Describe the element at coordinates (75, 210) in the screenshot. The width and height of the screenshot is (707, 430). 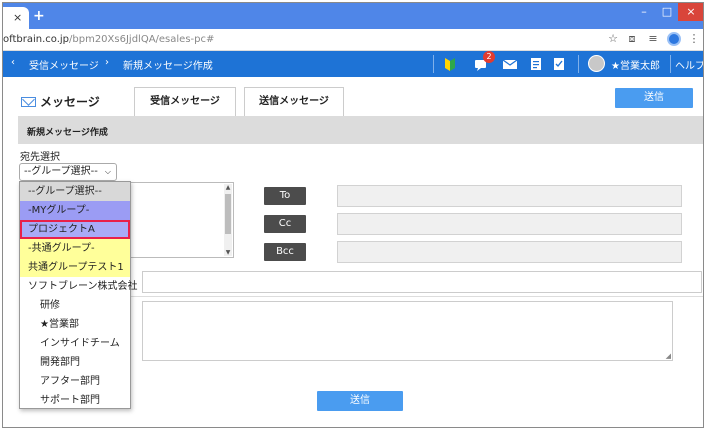
I see `dropdown-option: -MYグループ-` at that location.